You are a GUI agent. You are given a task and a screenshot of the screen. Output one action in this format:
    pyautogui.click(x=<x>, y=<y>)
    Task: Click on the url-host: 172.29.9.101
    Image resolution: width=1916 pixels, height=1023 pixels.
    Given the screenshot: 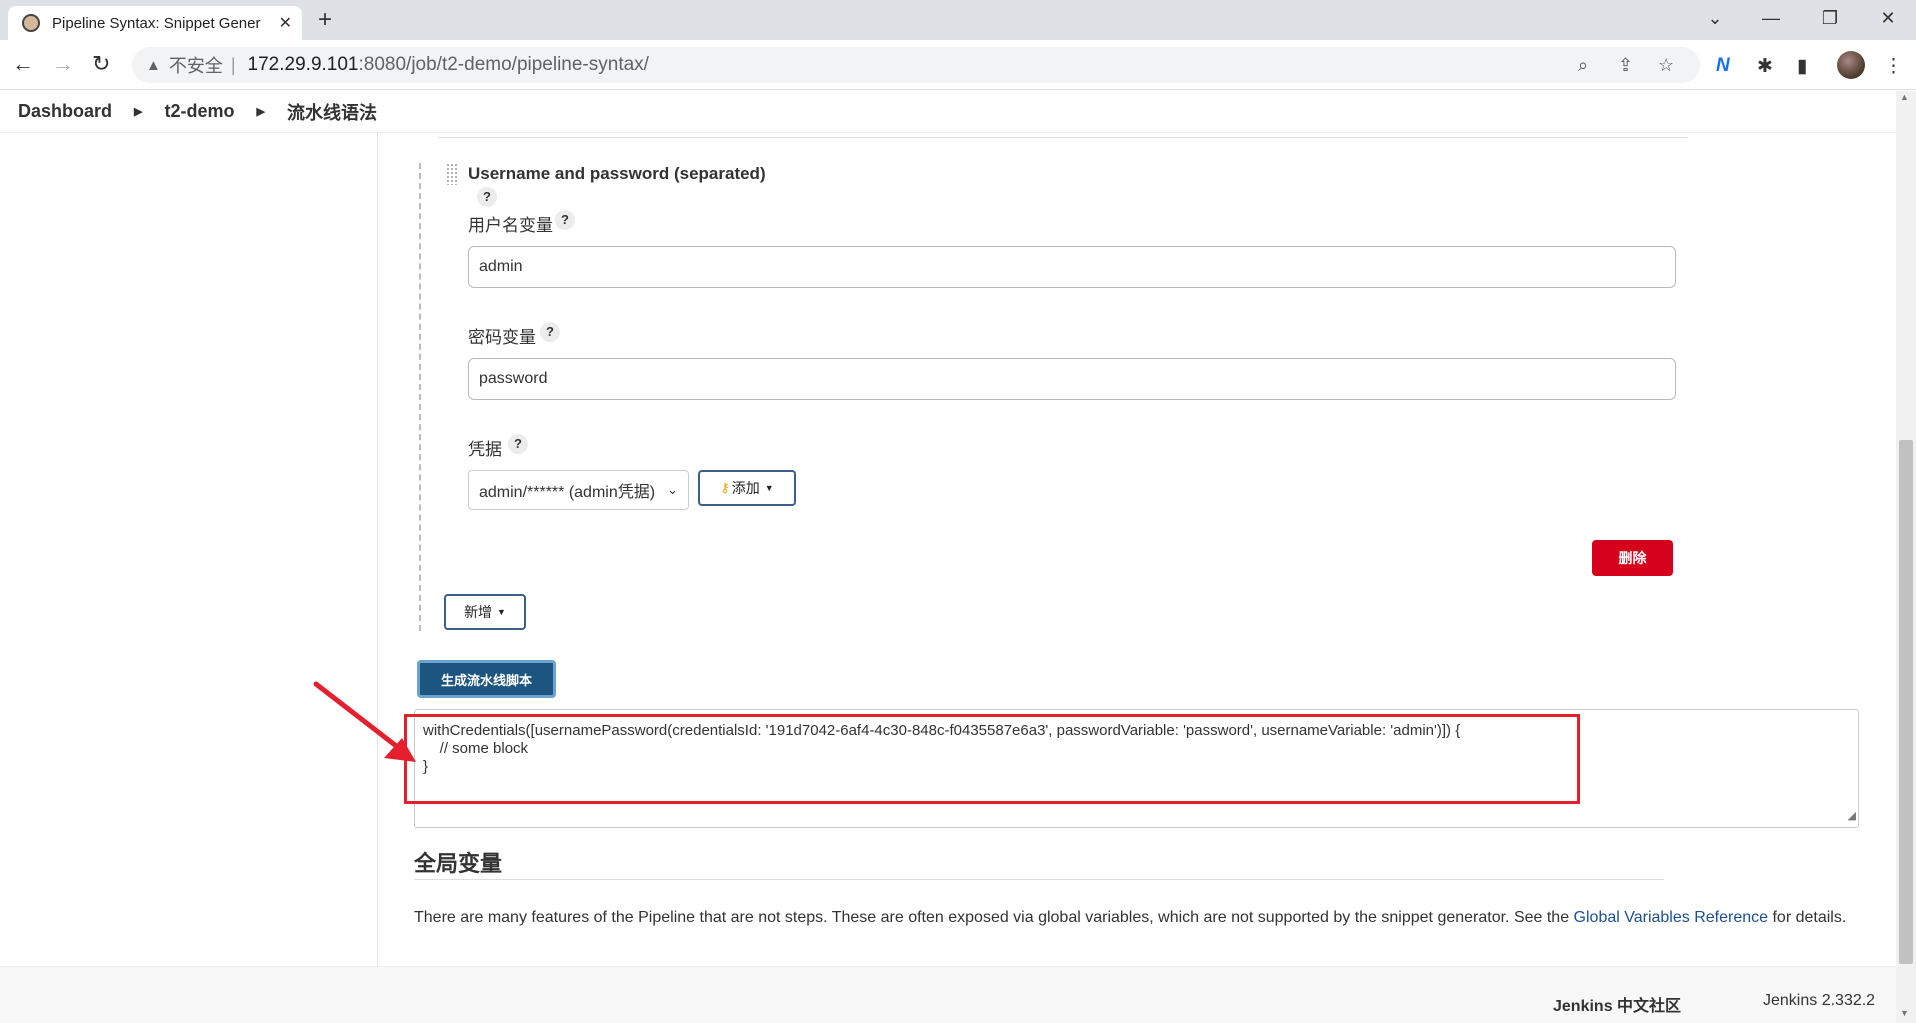 What is the action you would take?
    pyautogui.click(x=303, y=64)
    